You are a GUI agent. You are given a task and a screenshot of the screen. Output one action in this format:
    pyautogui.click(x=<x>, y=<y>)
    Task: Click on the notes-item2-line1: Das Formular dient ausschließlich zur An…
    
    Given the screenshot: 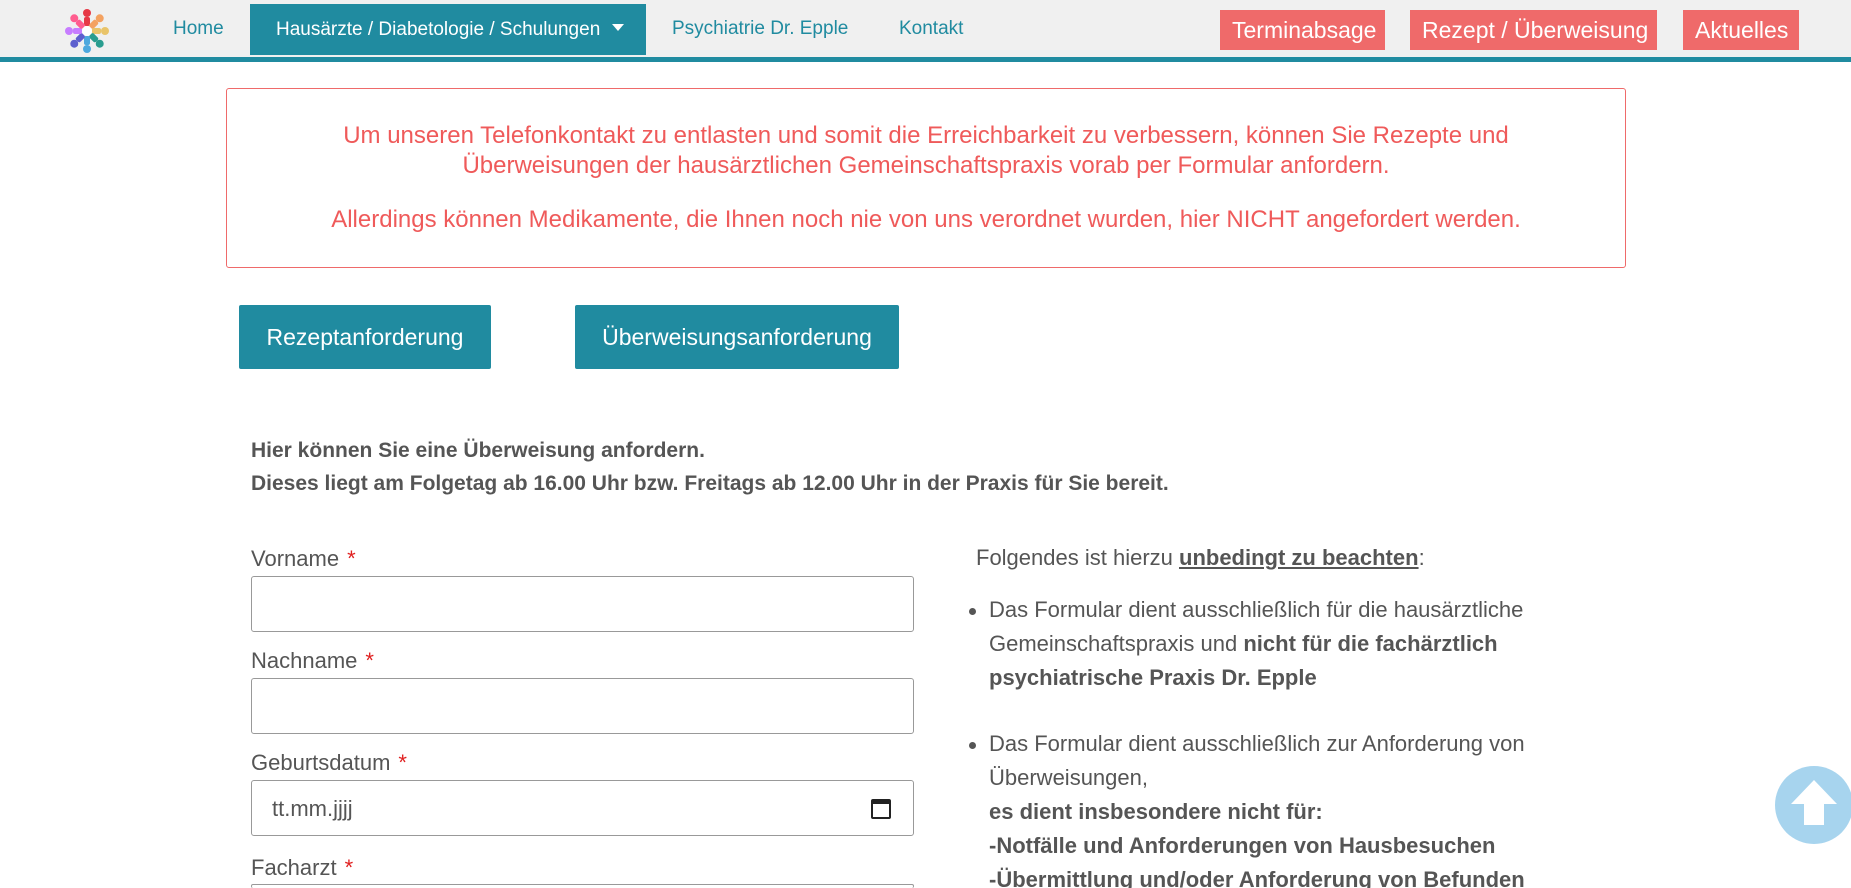 What is the action you would take?
    pyautogui.click(x=1257, y=743)
    